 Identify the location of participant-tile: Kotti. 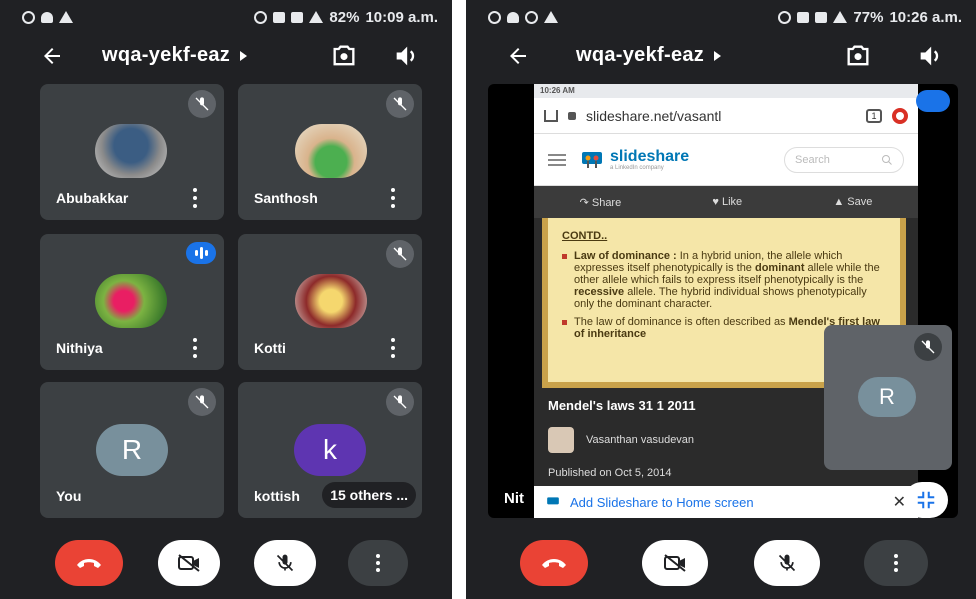
(330, 302).